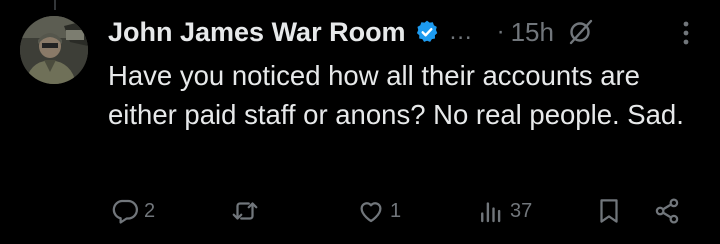 Image resolution: width=720 pixels, height=244 pixels. What do you see at coordinates (532, 32) in the screenshot?
I see `post-timestamp: 15h` at bounding box center [532, 32].